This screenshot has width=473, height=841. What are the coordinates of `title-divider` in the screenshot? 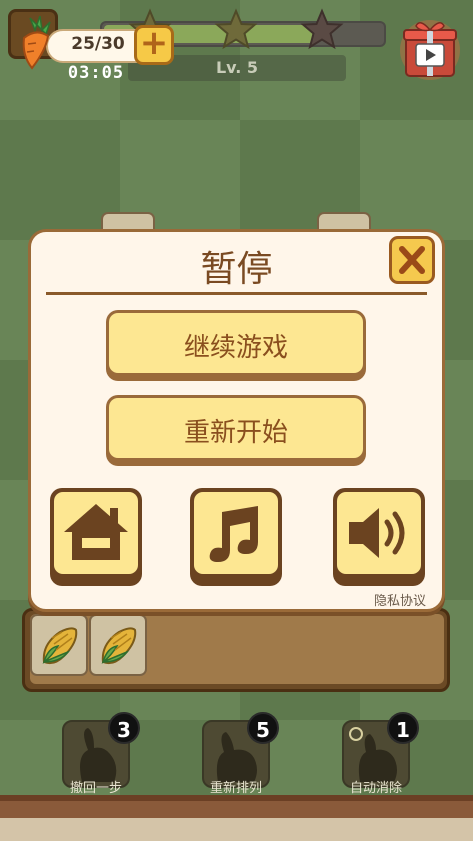 It's located at (236, 293).